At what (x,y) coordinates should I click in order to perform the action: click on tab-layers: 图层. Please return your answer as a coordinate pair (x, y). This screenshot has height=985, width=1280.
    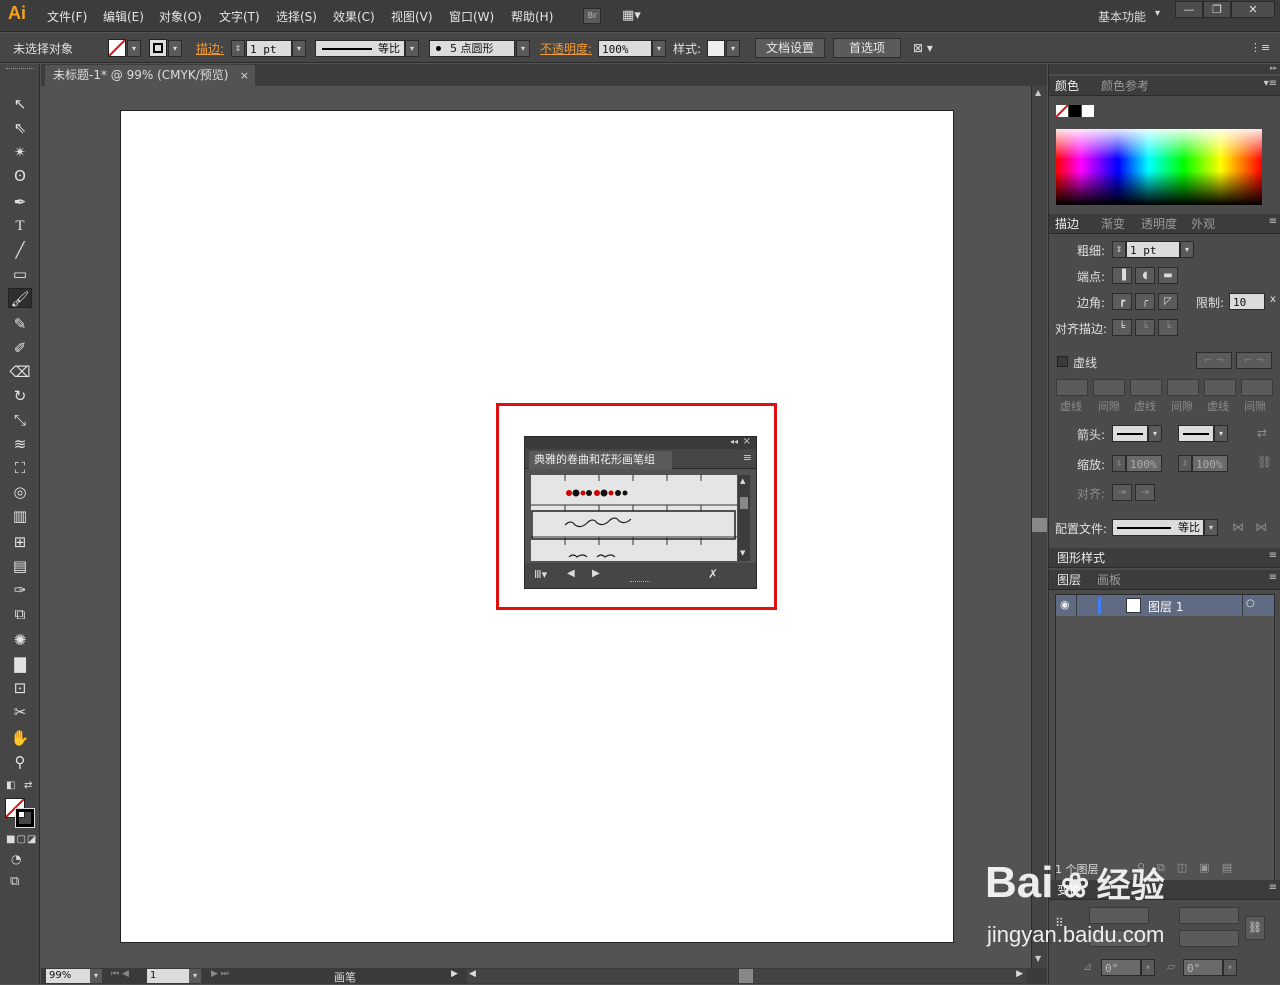
    Looking at the image, I should click on (1069, 580).